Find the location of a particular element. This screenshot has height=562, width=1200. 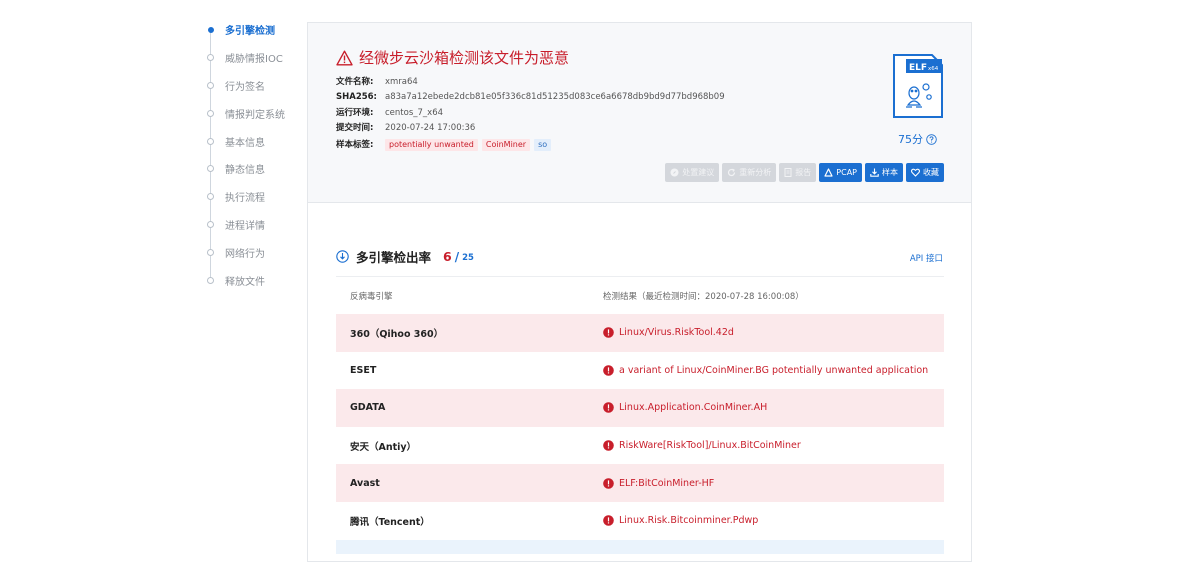

engine-name: 360（Qihoo 360） is located at coordinates (397, 334).